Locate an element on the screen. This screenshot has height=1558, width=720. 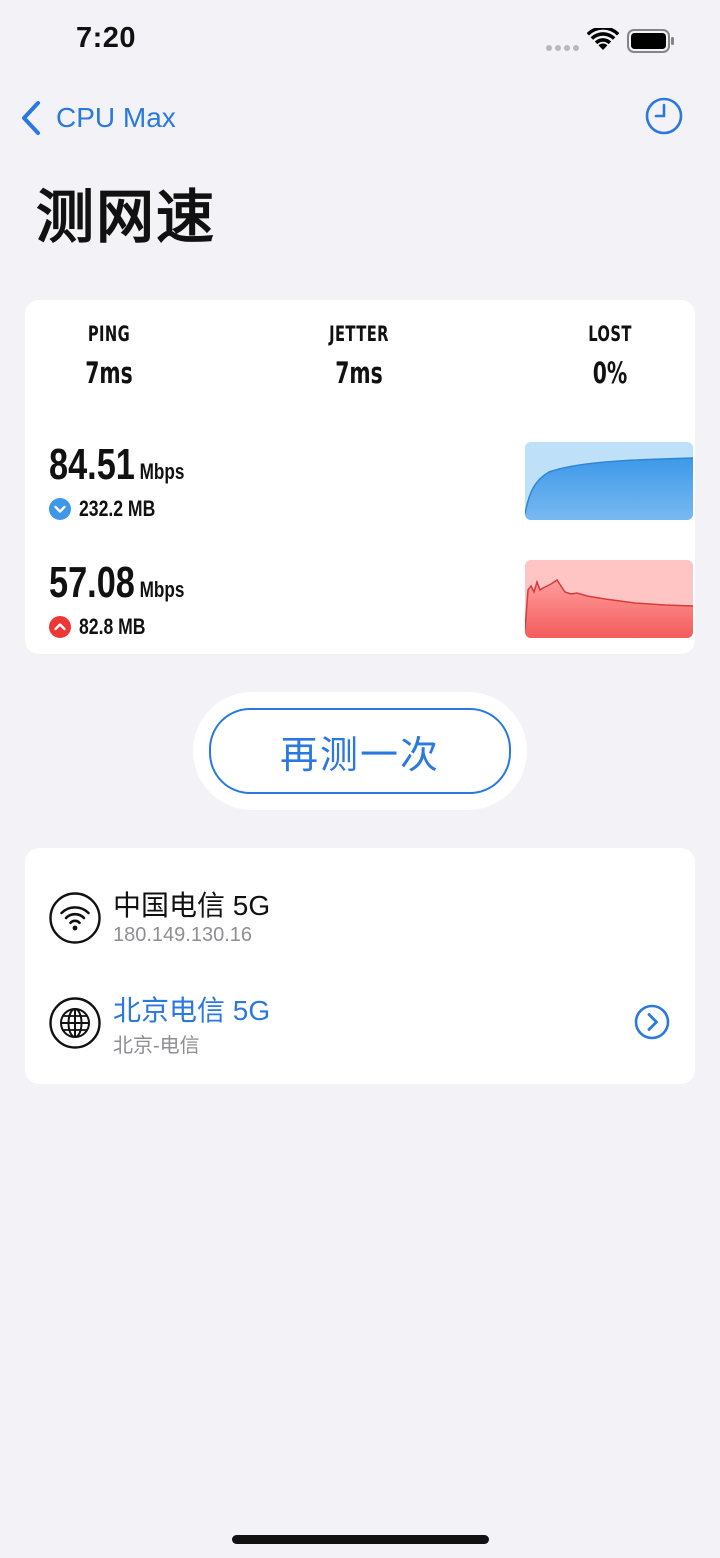
globe-icon is located at coordinates (75, 1023).